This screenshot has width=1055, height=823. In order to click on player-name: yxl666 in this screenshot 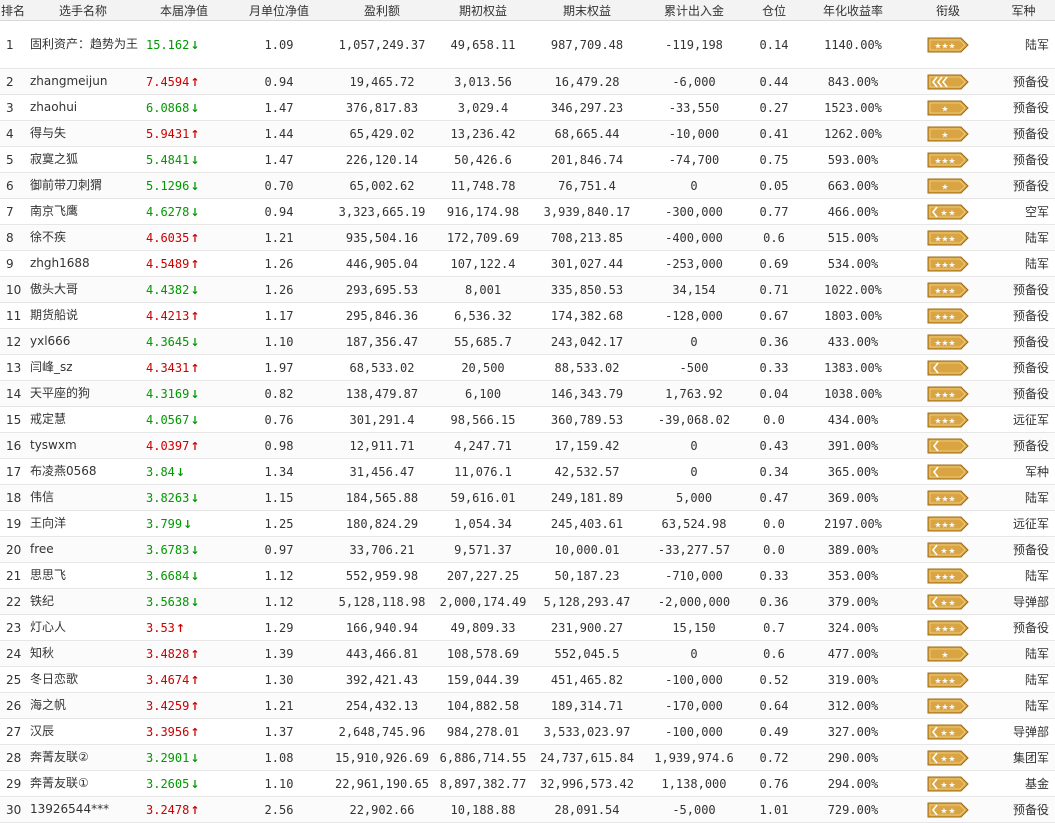, I will do `click(83, 341)`.